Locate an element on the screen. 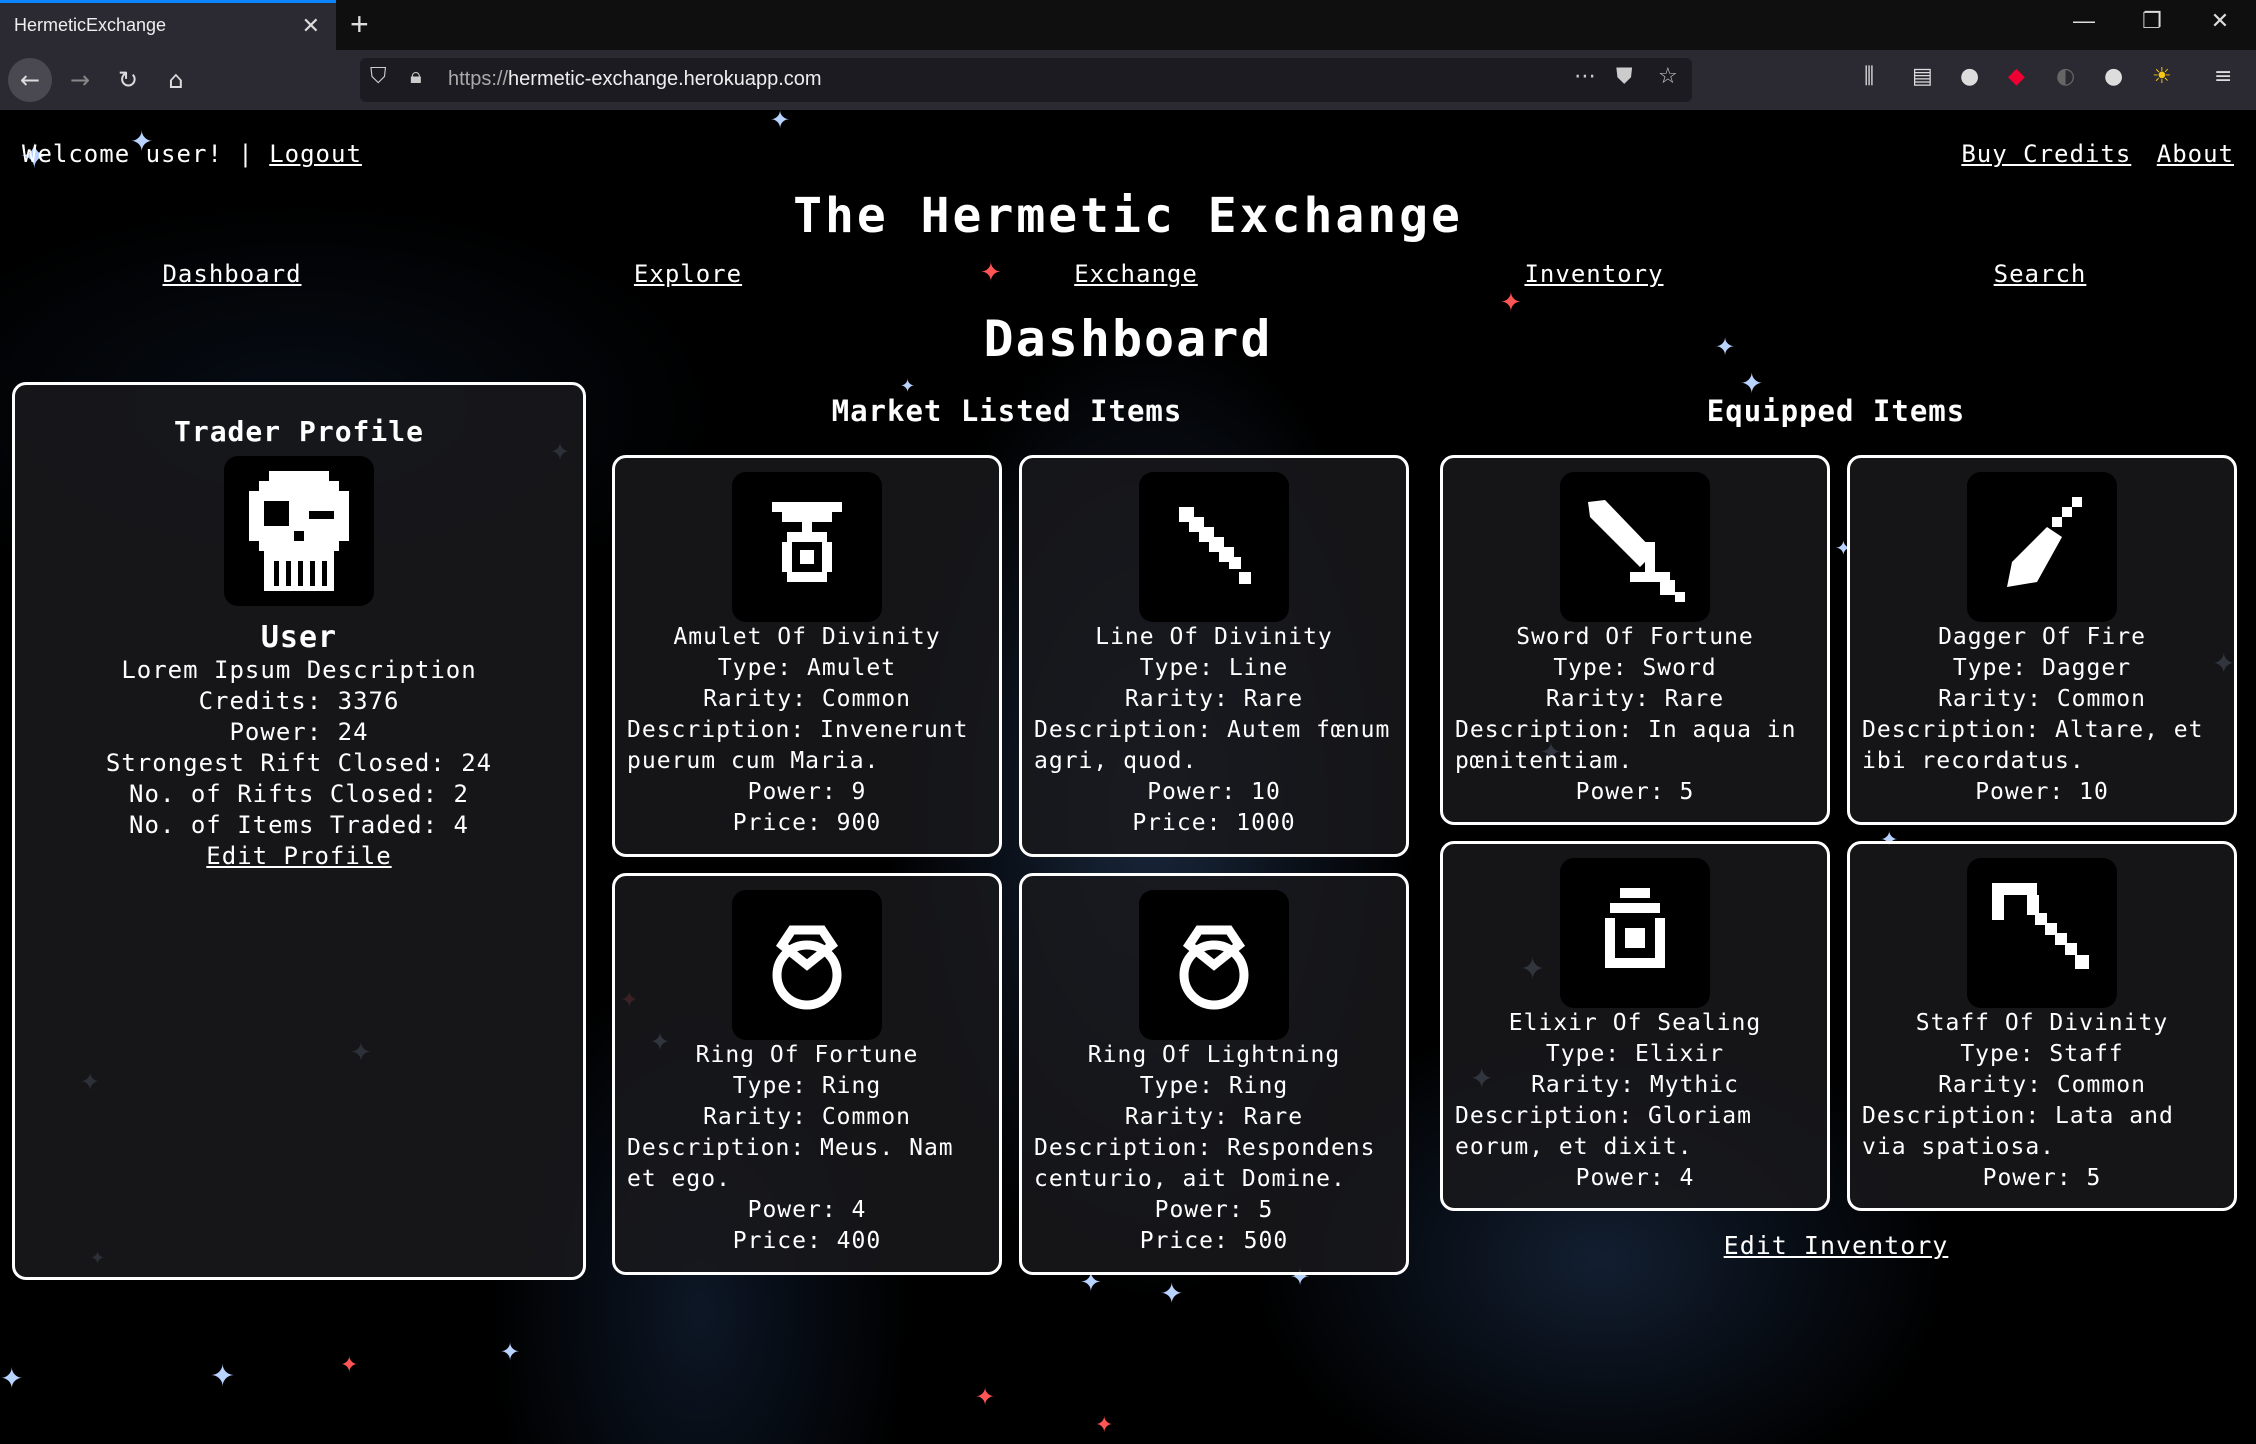  chat-extension-icon: ● is located at coordinates (2113, 76).